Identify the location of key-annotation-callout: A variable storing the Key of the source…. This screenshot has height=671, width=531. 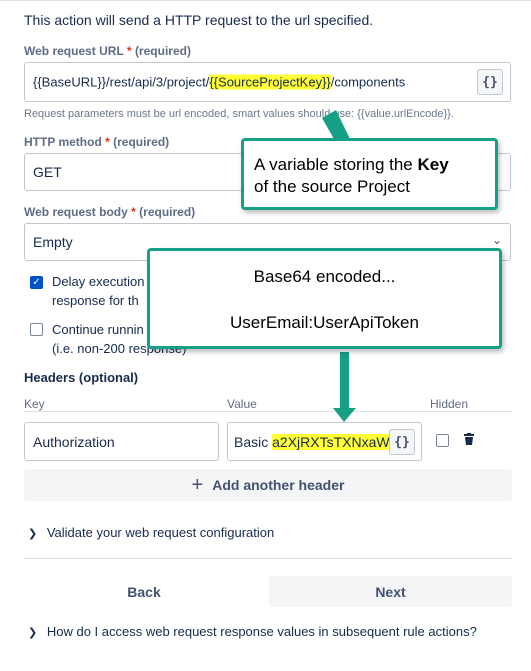
(369, 174).